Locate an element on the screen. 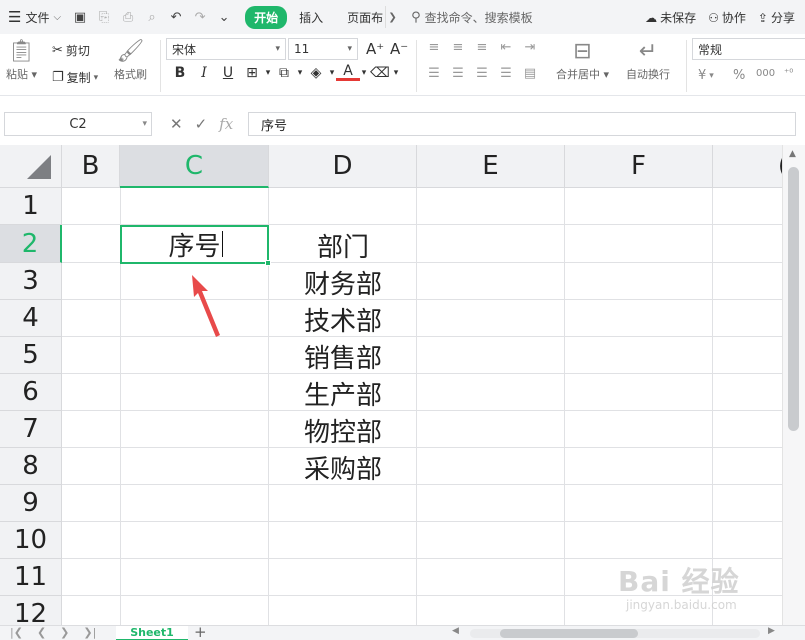  align-center-icon: ☰ is located at coordinates (458, 73).